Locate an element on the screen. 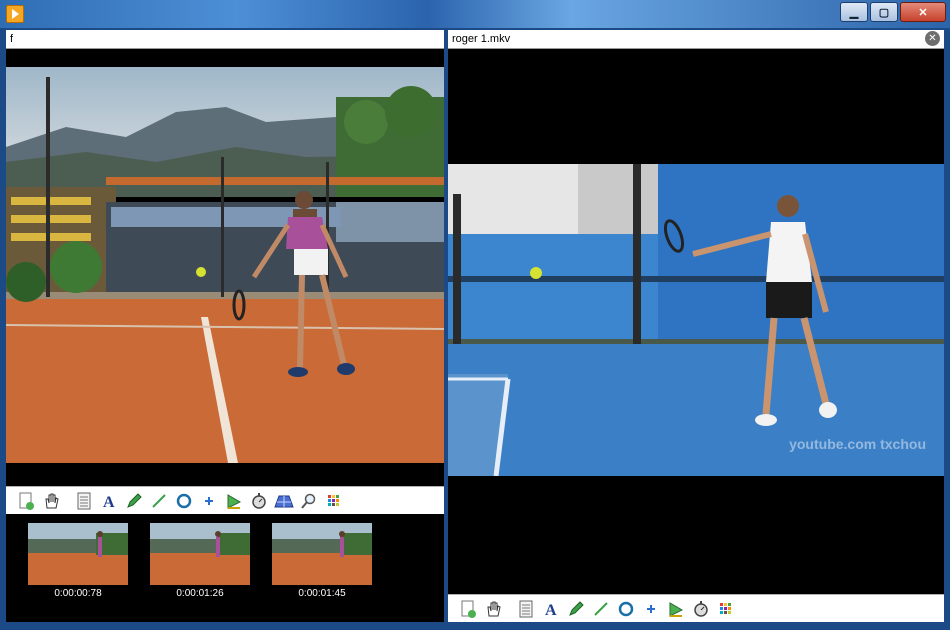  close-button: ✕ is located at coordinates (923, 12).